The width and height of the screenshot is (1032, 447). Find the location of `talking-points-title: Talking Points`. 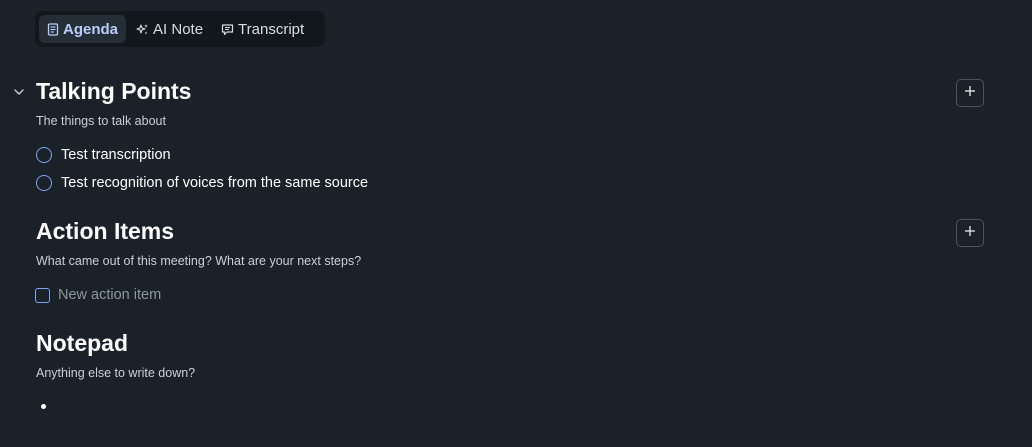

talking-points-title: Talking Points is located at coordinates (114, 91).